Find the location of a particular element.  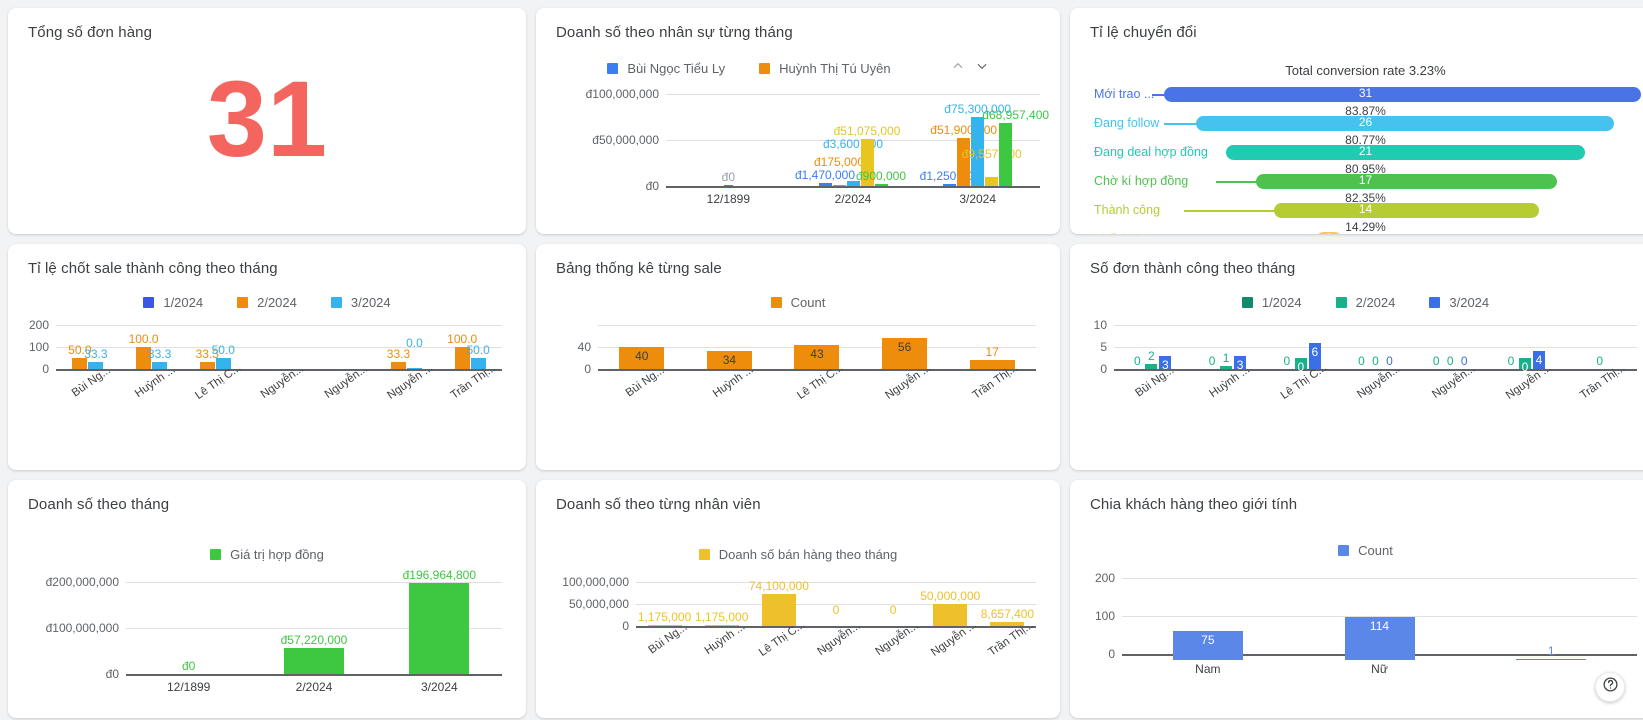

bar: 74,100,000 is located at coordinates (779, 602).